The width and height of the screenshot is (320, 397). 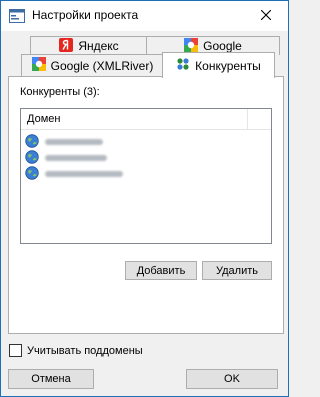 I want to click on tab-label: Конкуренты, so click(x=228, y=65).